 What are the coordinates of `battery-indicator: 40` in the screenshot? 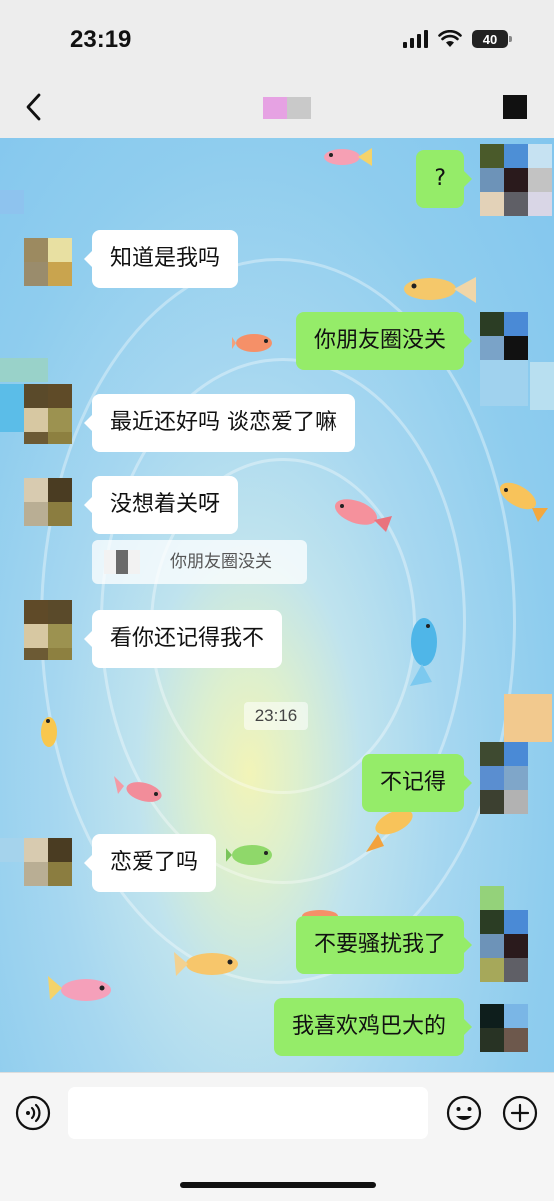 It's located at (492, 39).